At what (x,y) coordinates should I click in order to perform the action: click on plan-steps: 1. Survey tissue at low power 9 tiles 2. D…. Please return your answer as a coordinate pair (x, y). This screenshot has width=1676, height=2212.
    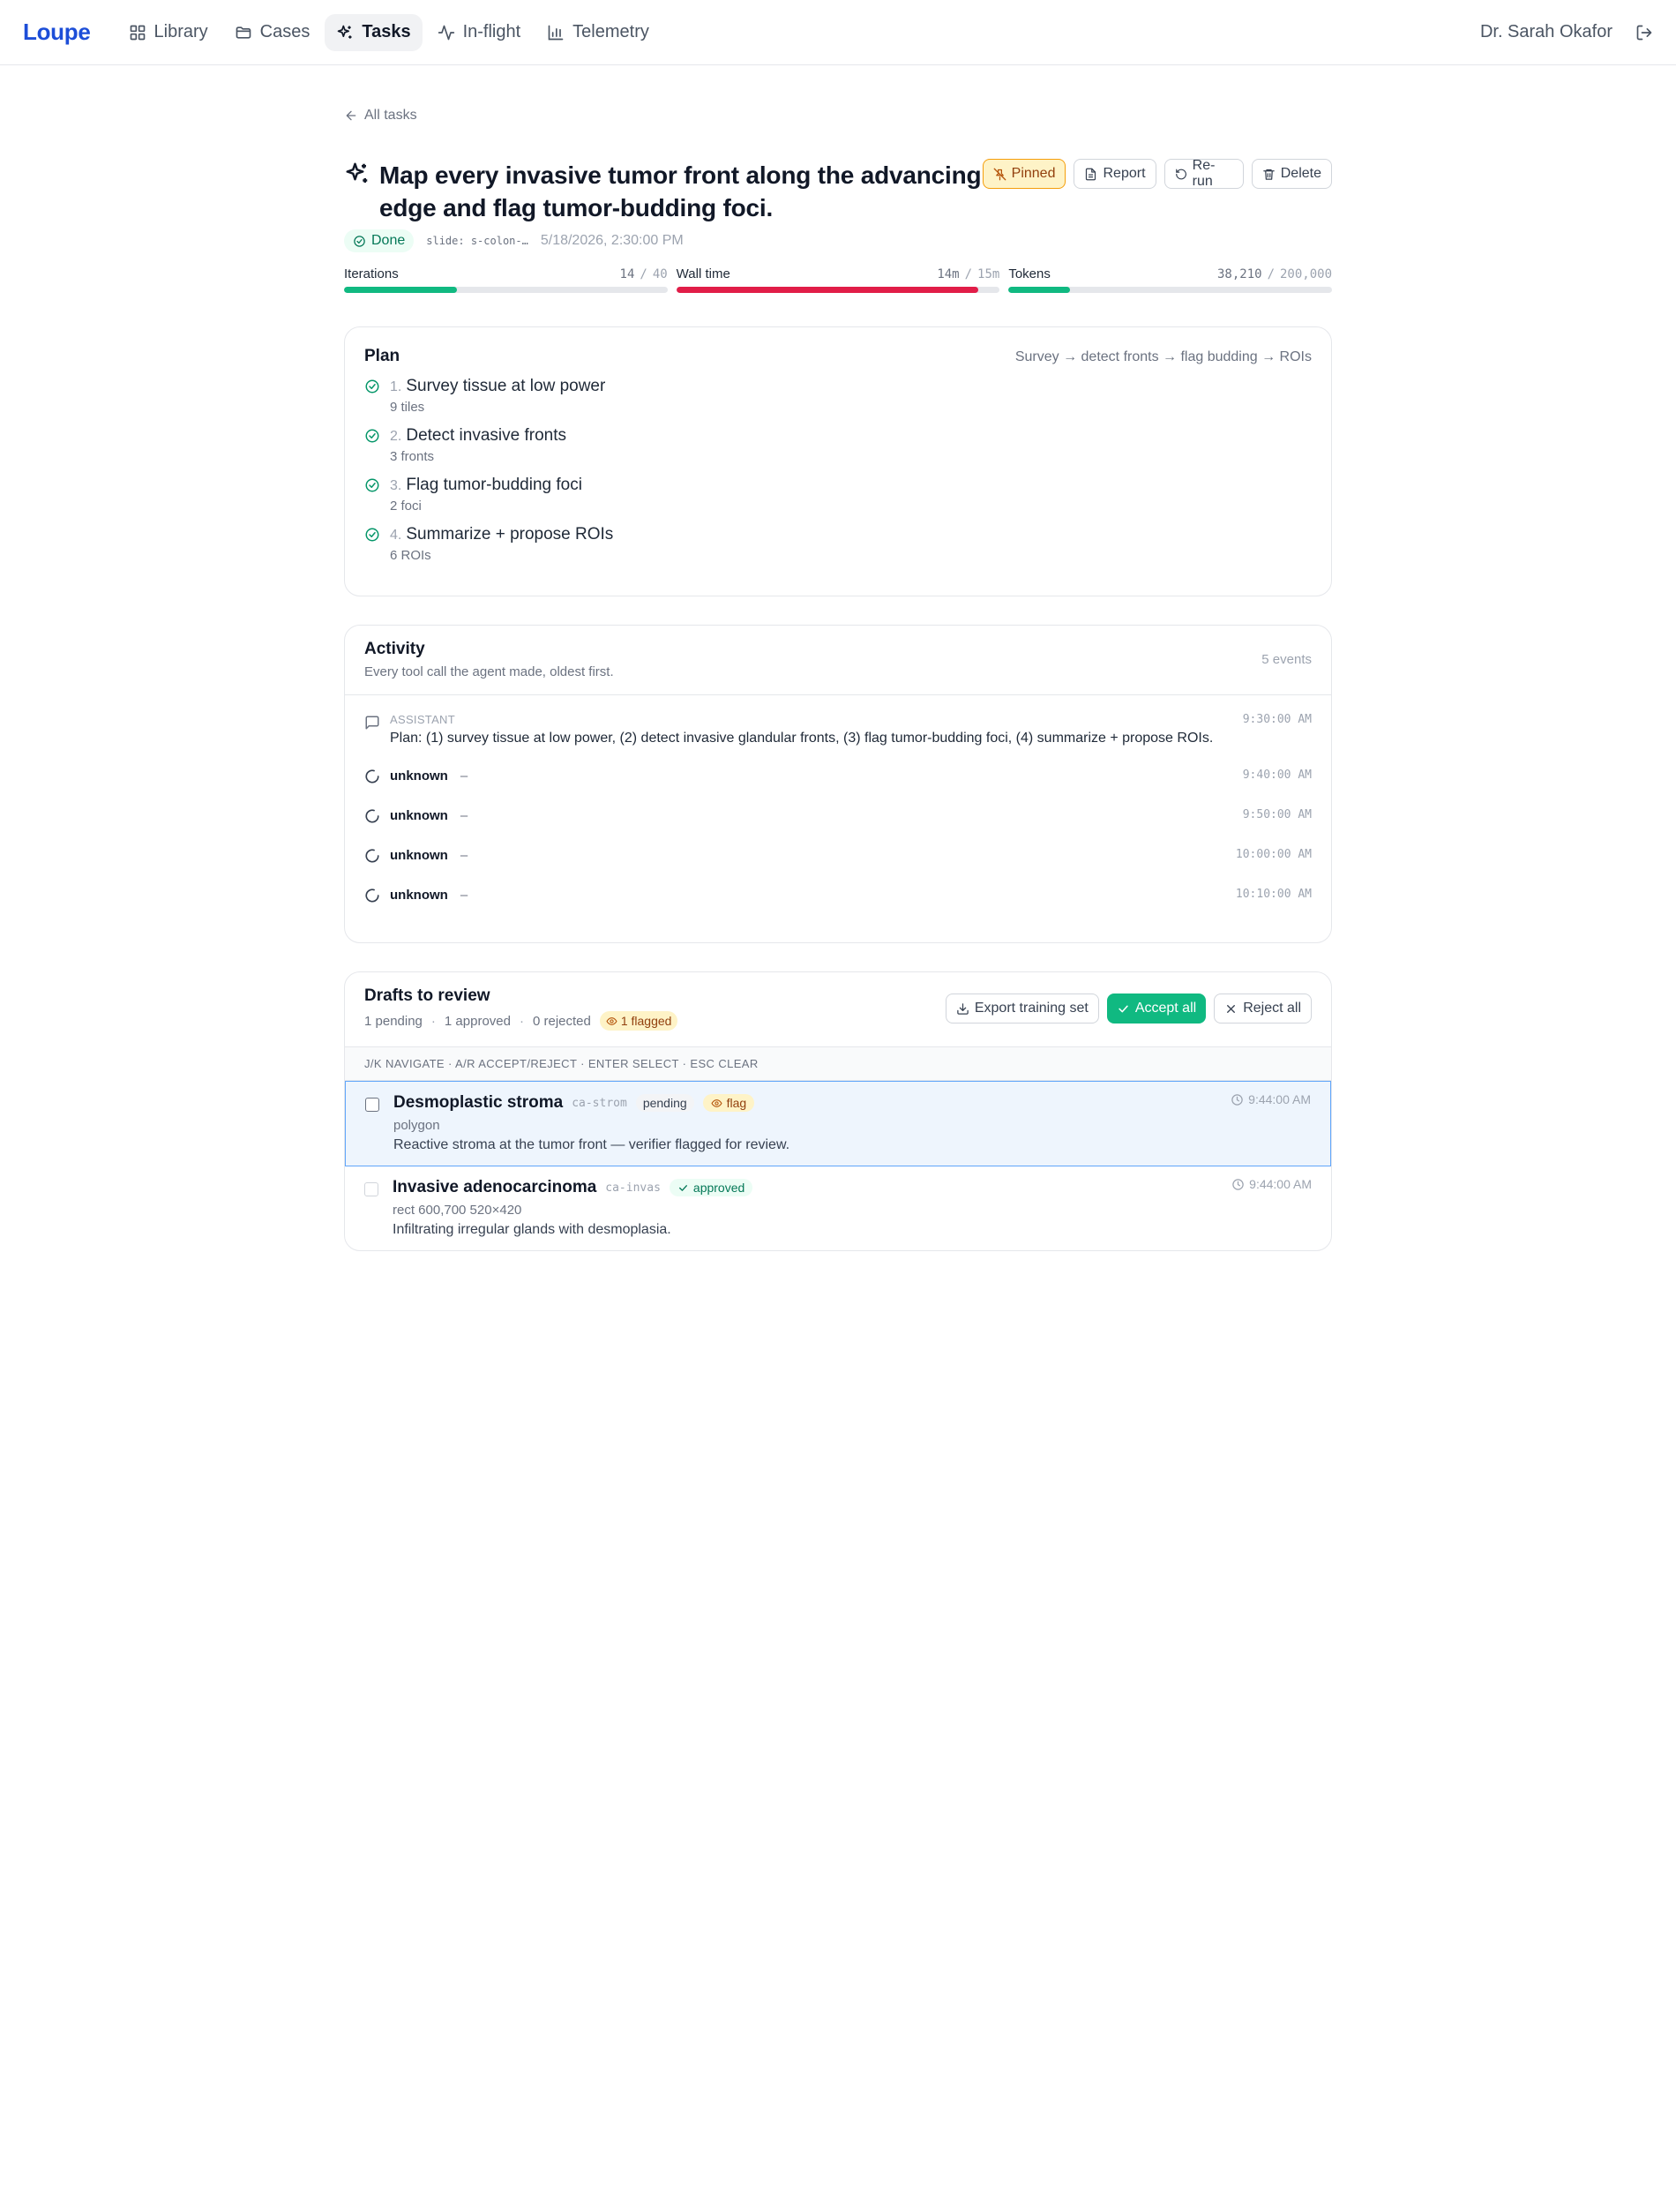
    Looking at the image, I should click on (838, 470).